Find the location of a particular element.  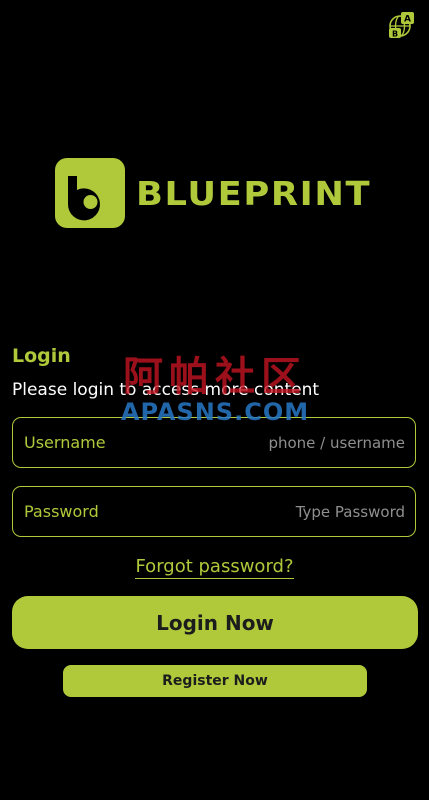

username-label: Username is located at coordinates (65, 442).